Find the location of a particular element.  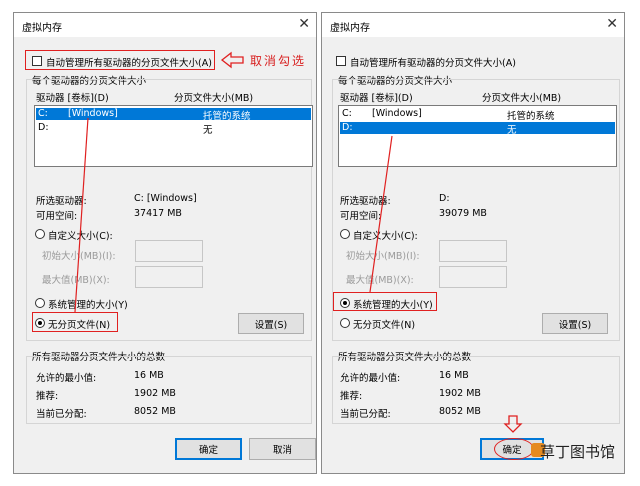

auto-manage-label: 自动管理所有驱动器的分页文件大小(A) is located at coordinates (433, 63).